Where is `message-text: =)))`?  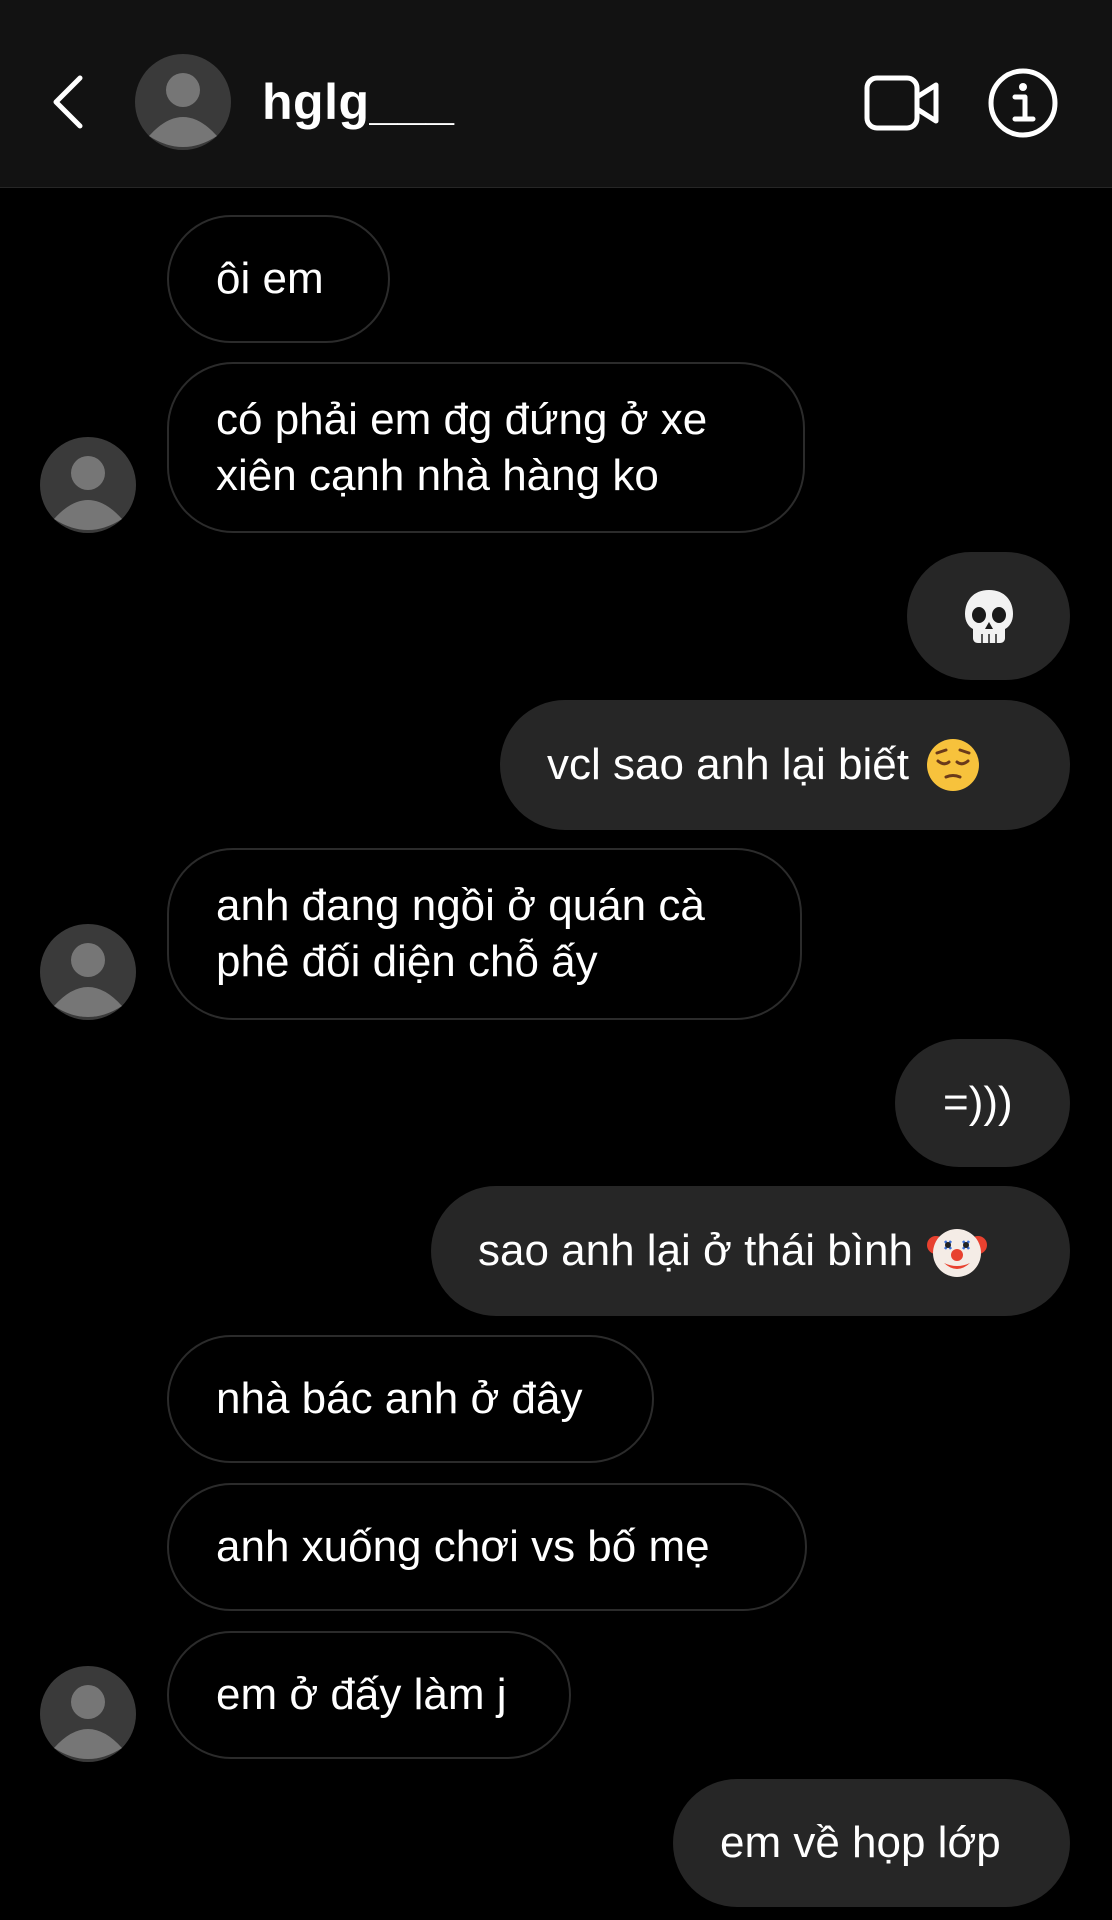
message-text: =))) is located at coordinates (978, 1102).